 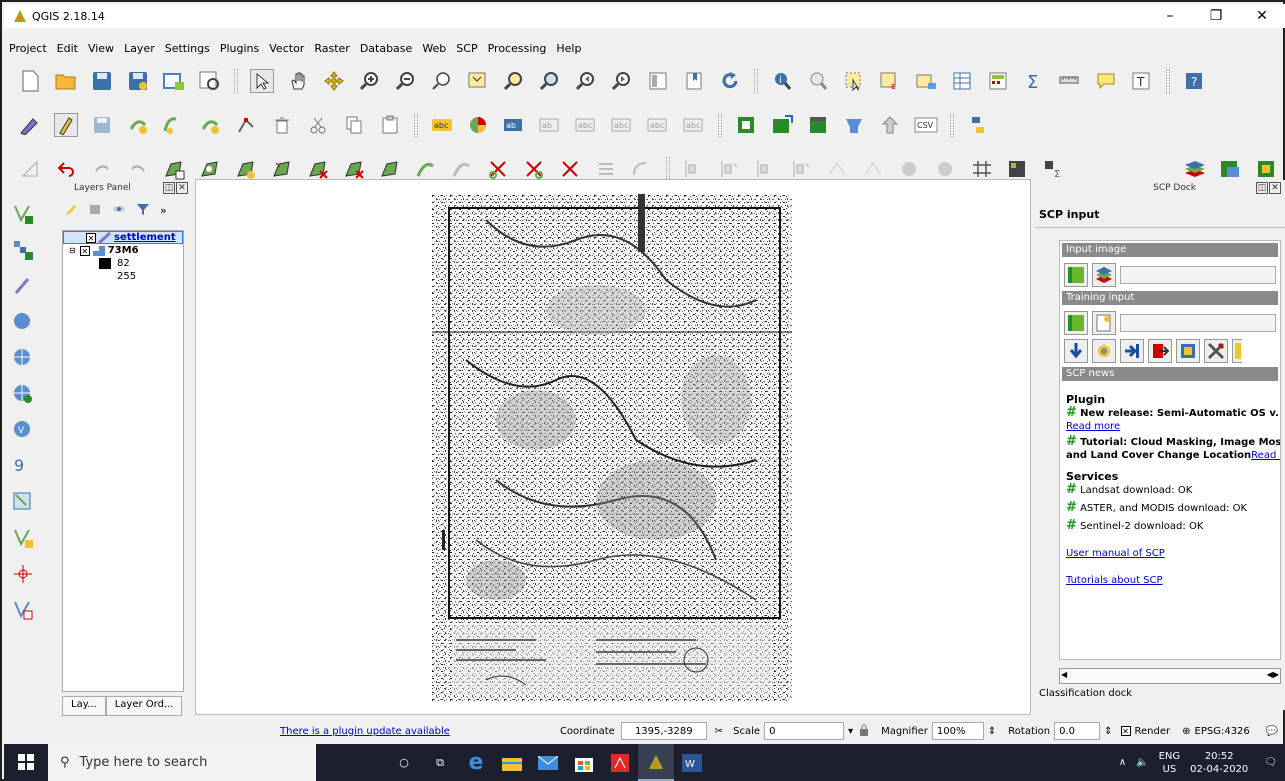 What do you see at coordinates (746, 125) in the screenshot?
I see `scp-band-set-icon` at bounding box center [746, 125].